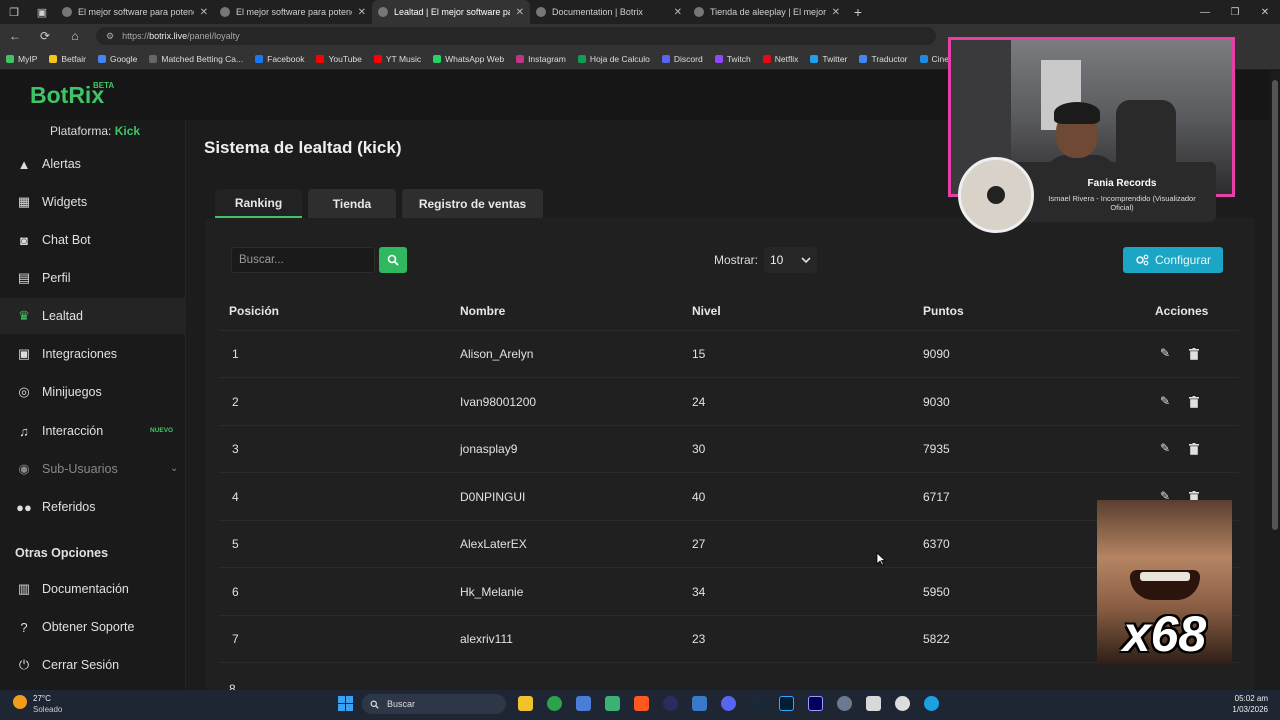 The height and width of the screenshot is (720, 1280). What do you see at coordinates (554, 703) in the screenshot?
I see `chrome-icon` at bounding box center [554, 703].